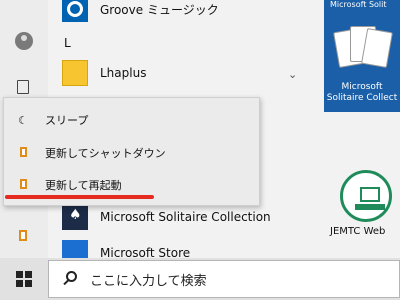  What do you see at coordinates (75, 73) in the screenshot?
I see `folder-icon` at bounding box center [75, 73].